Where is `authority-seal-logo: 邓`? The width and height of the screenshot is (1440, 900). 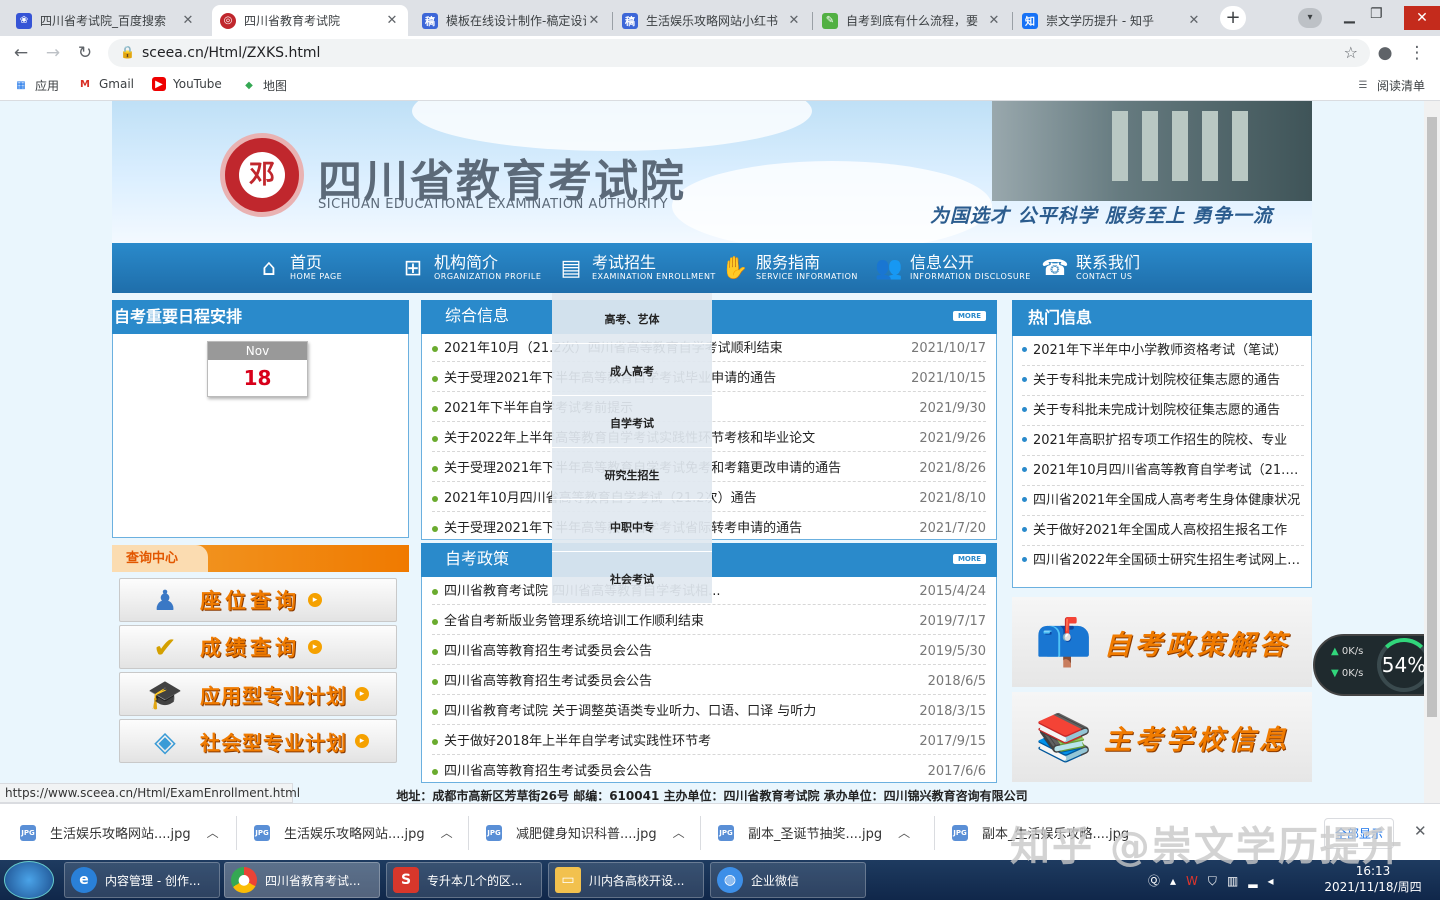
authority-seal-logo: 邓 is located at coordinates (262, 175).